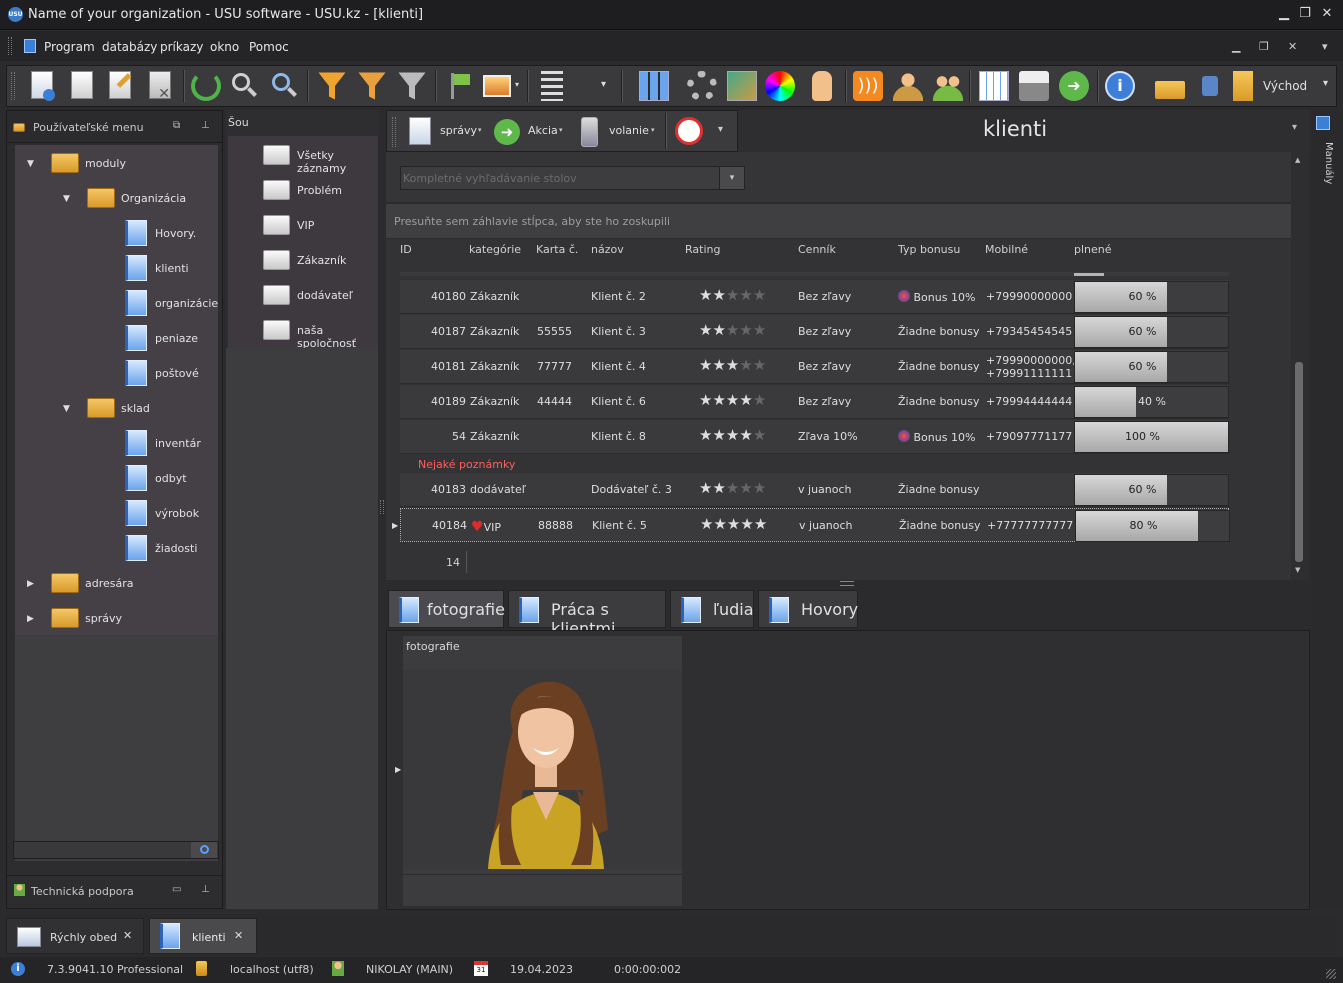 This screenshot has width=1343, height=983. I want to click on exit-door-icon, so click(1244, 86).